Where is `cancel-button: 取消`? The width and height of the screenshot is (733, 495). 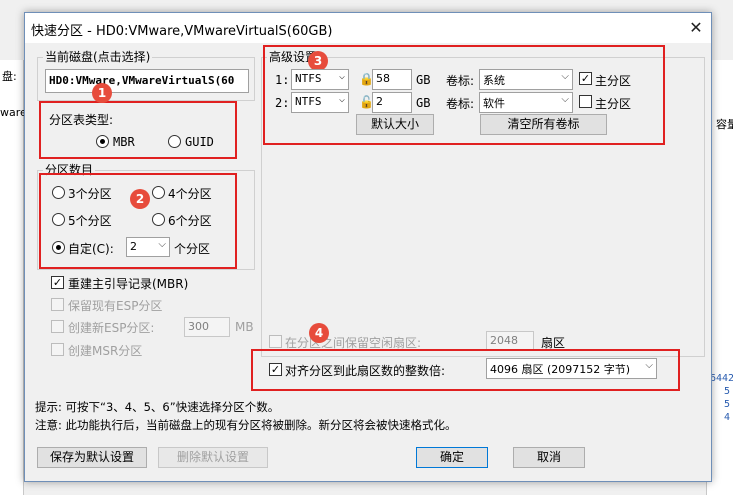 cancel-button: 取消 is located at coordinates (549, 457).